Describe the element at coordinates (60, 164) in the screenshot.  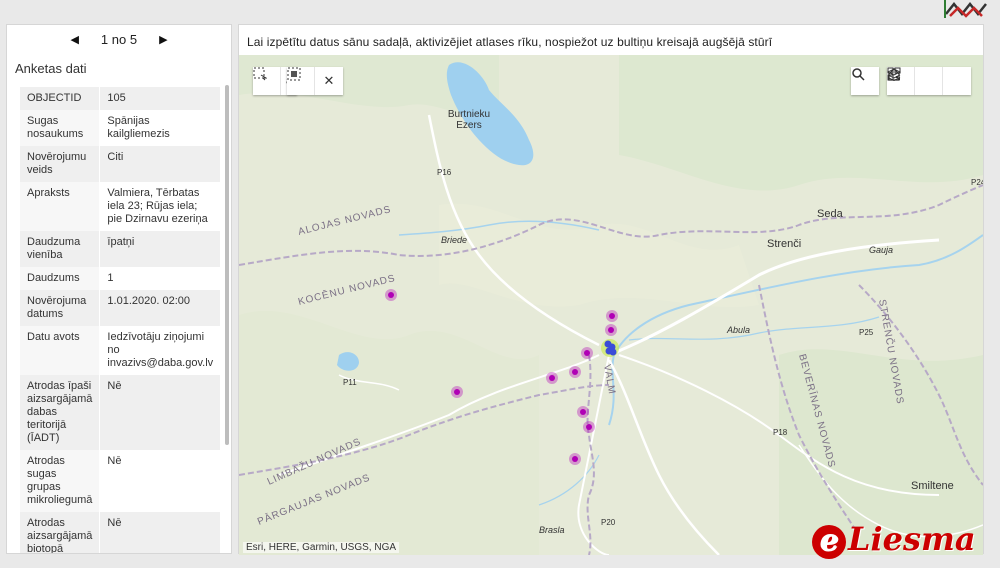
I see `attribute-key: Novērojumu veids` at that location.